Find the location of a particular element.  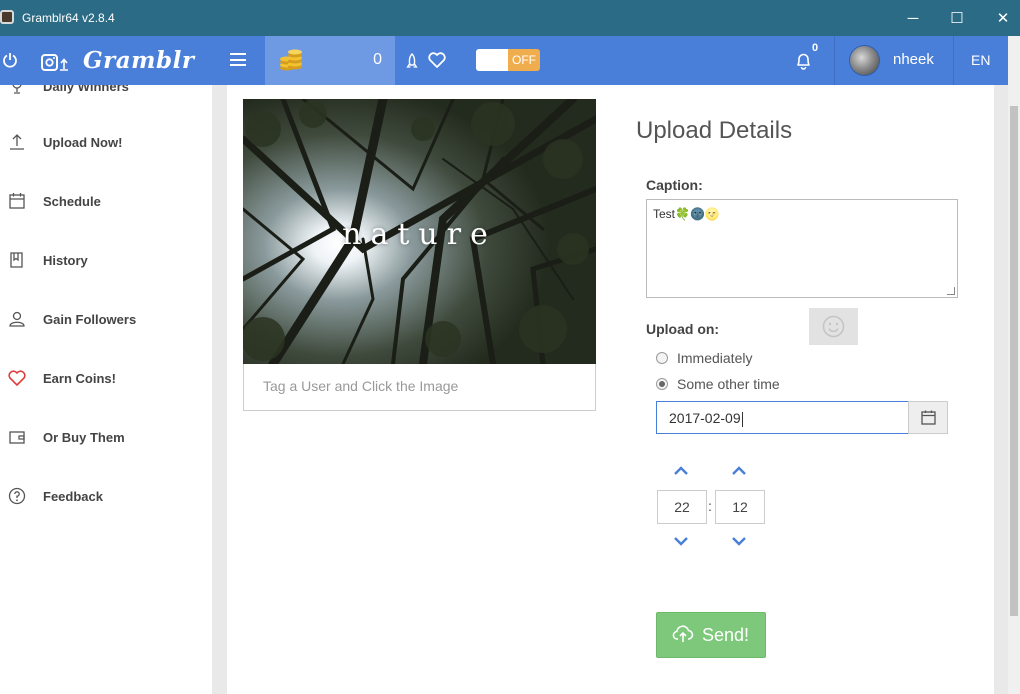

emoji-picker-button is located at coordinates (833, 326).